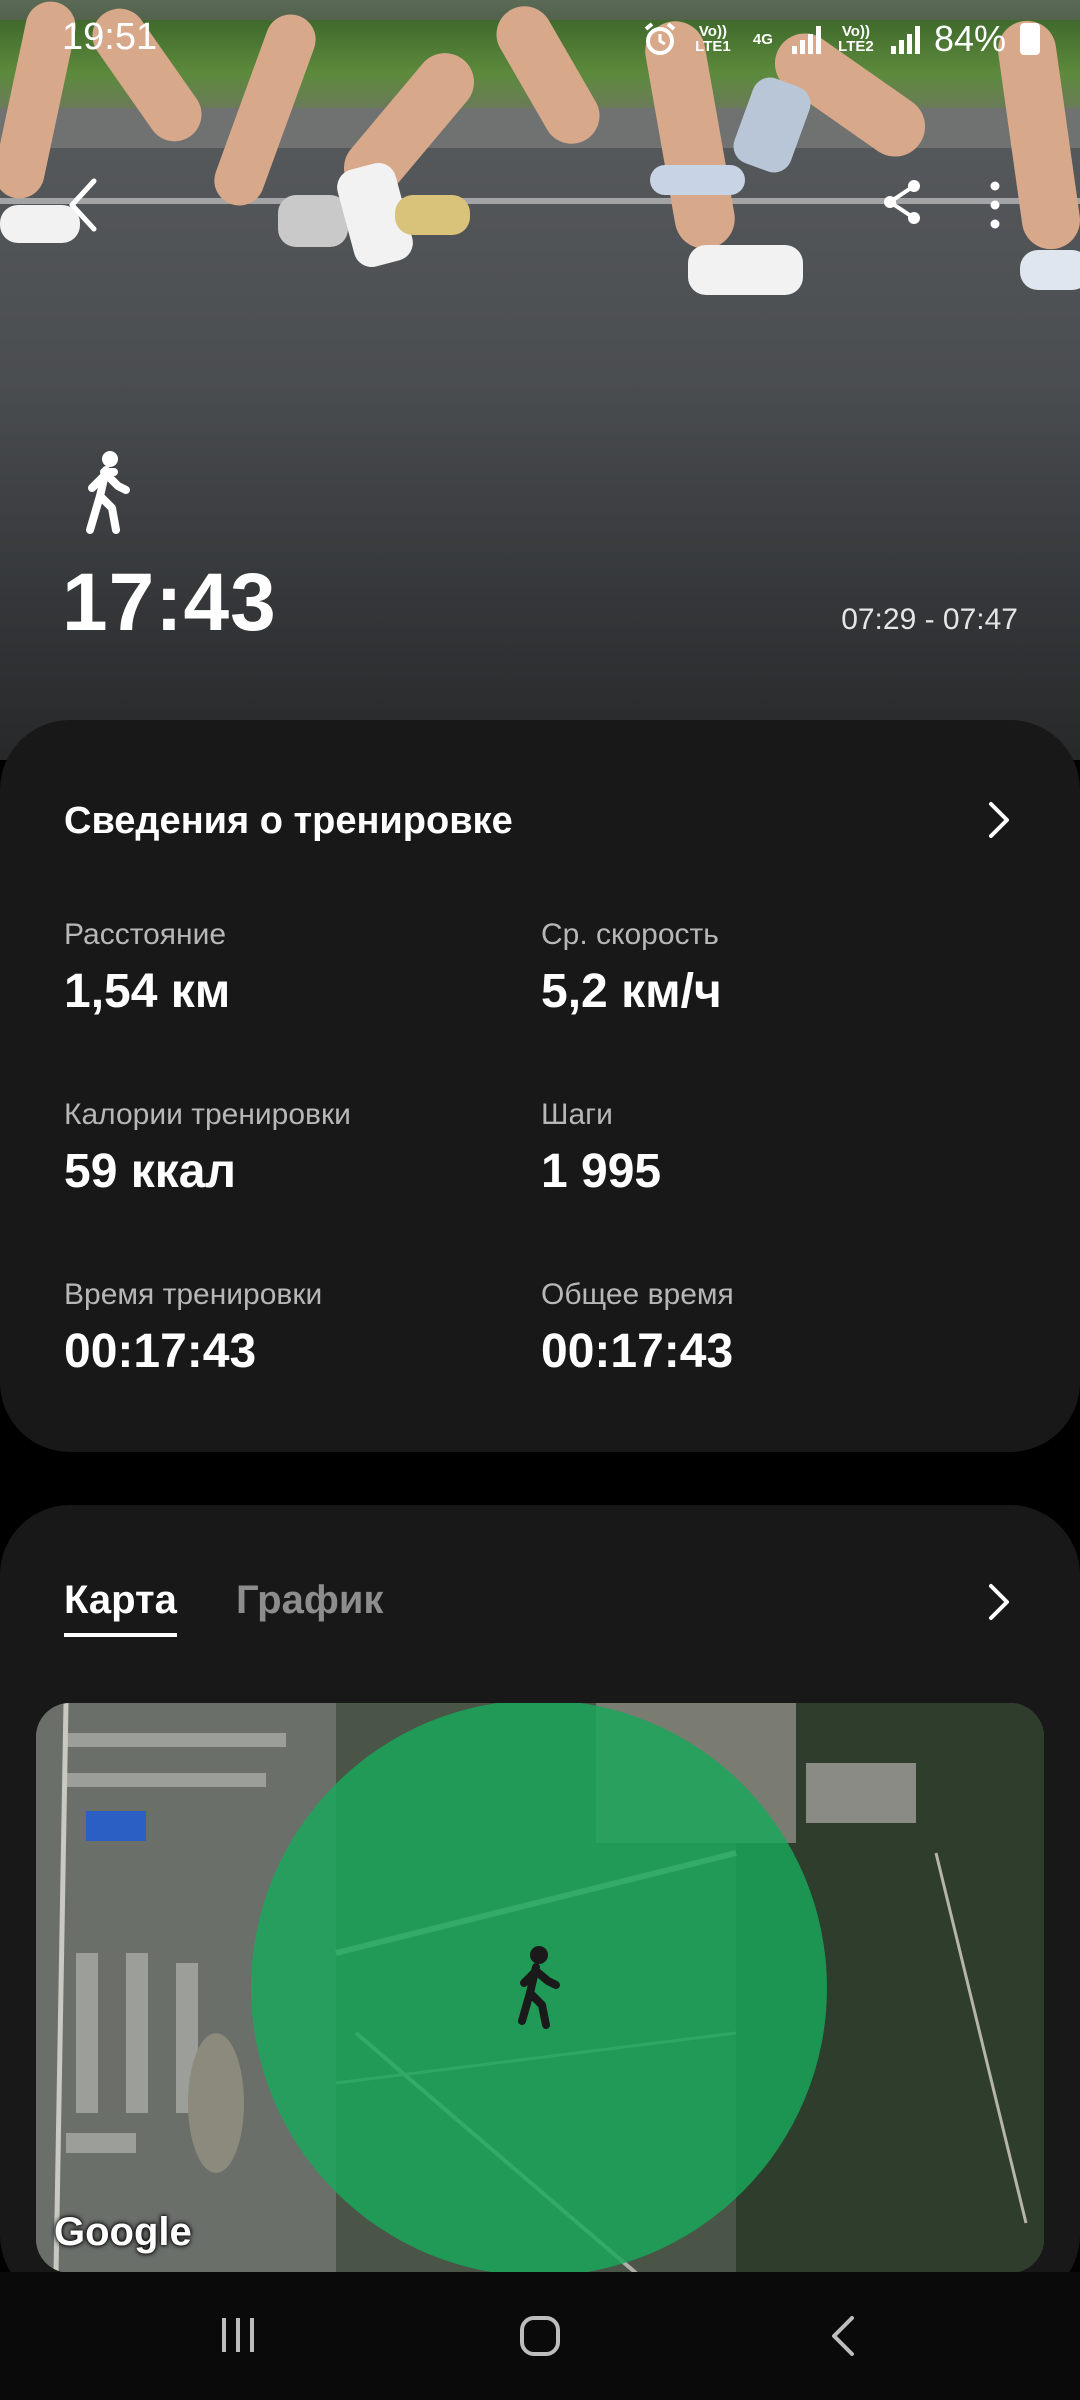 The width and height of the screenshot is (1080, 2400). What do you see at coordinates (169, 602) in the screenshot?
I see `workout-duration: 17:43` at bounding box center [169, 602].